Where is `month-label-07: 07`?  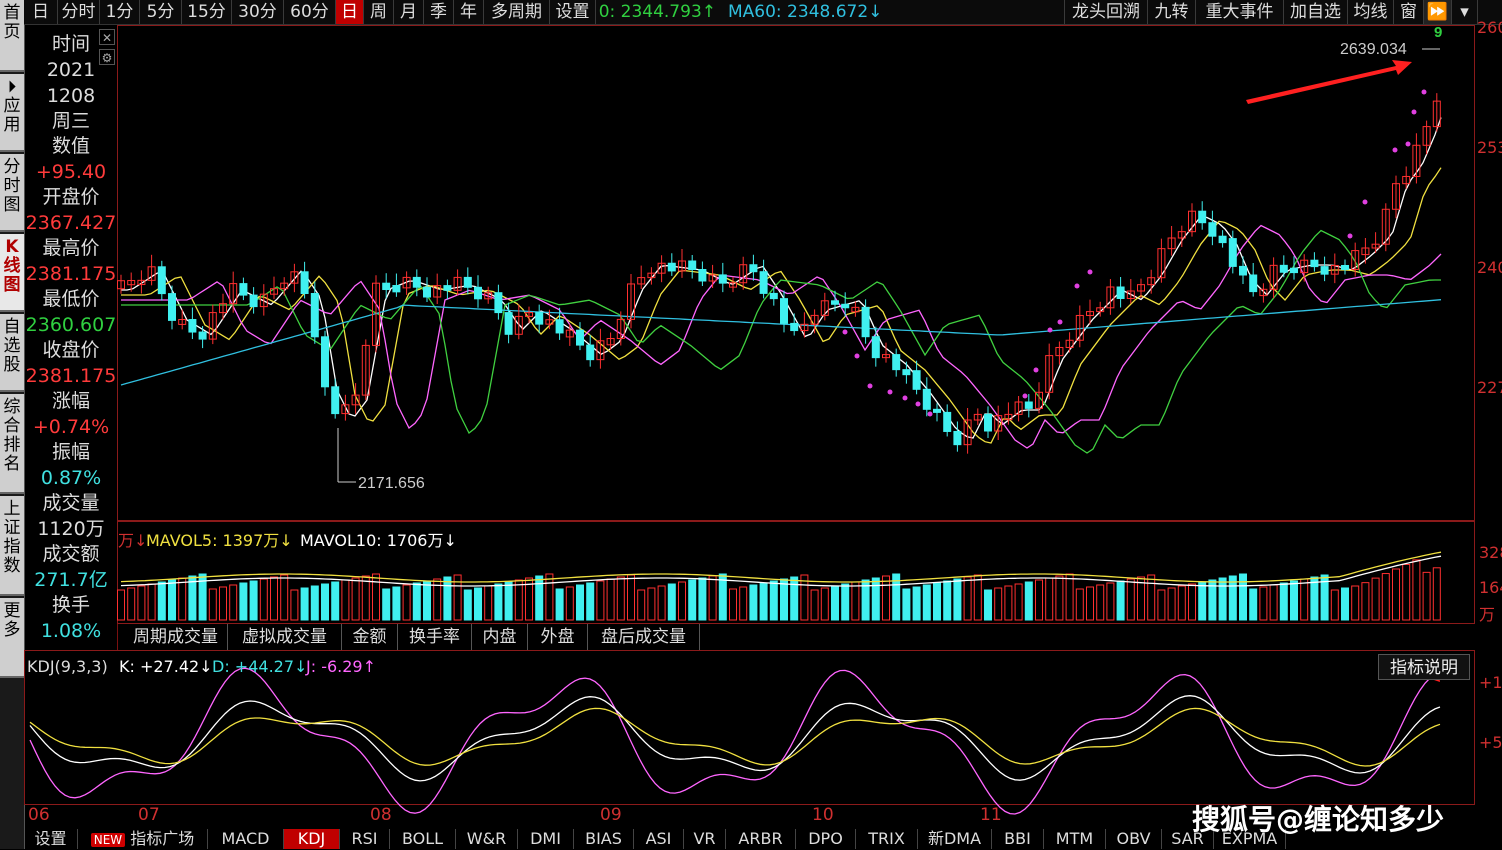
month-label-07: 07 is located at coordinates (149, 815).